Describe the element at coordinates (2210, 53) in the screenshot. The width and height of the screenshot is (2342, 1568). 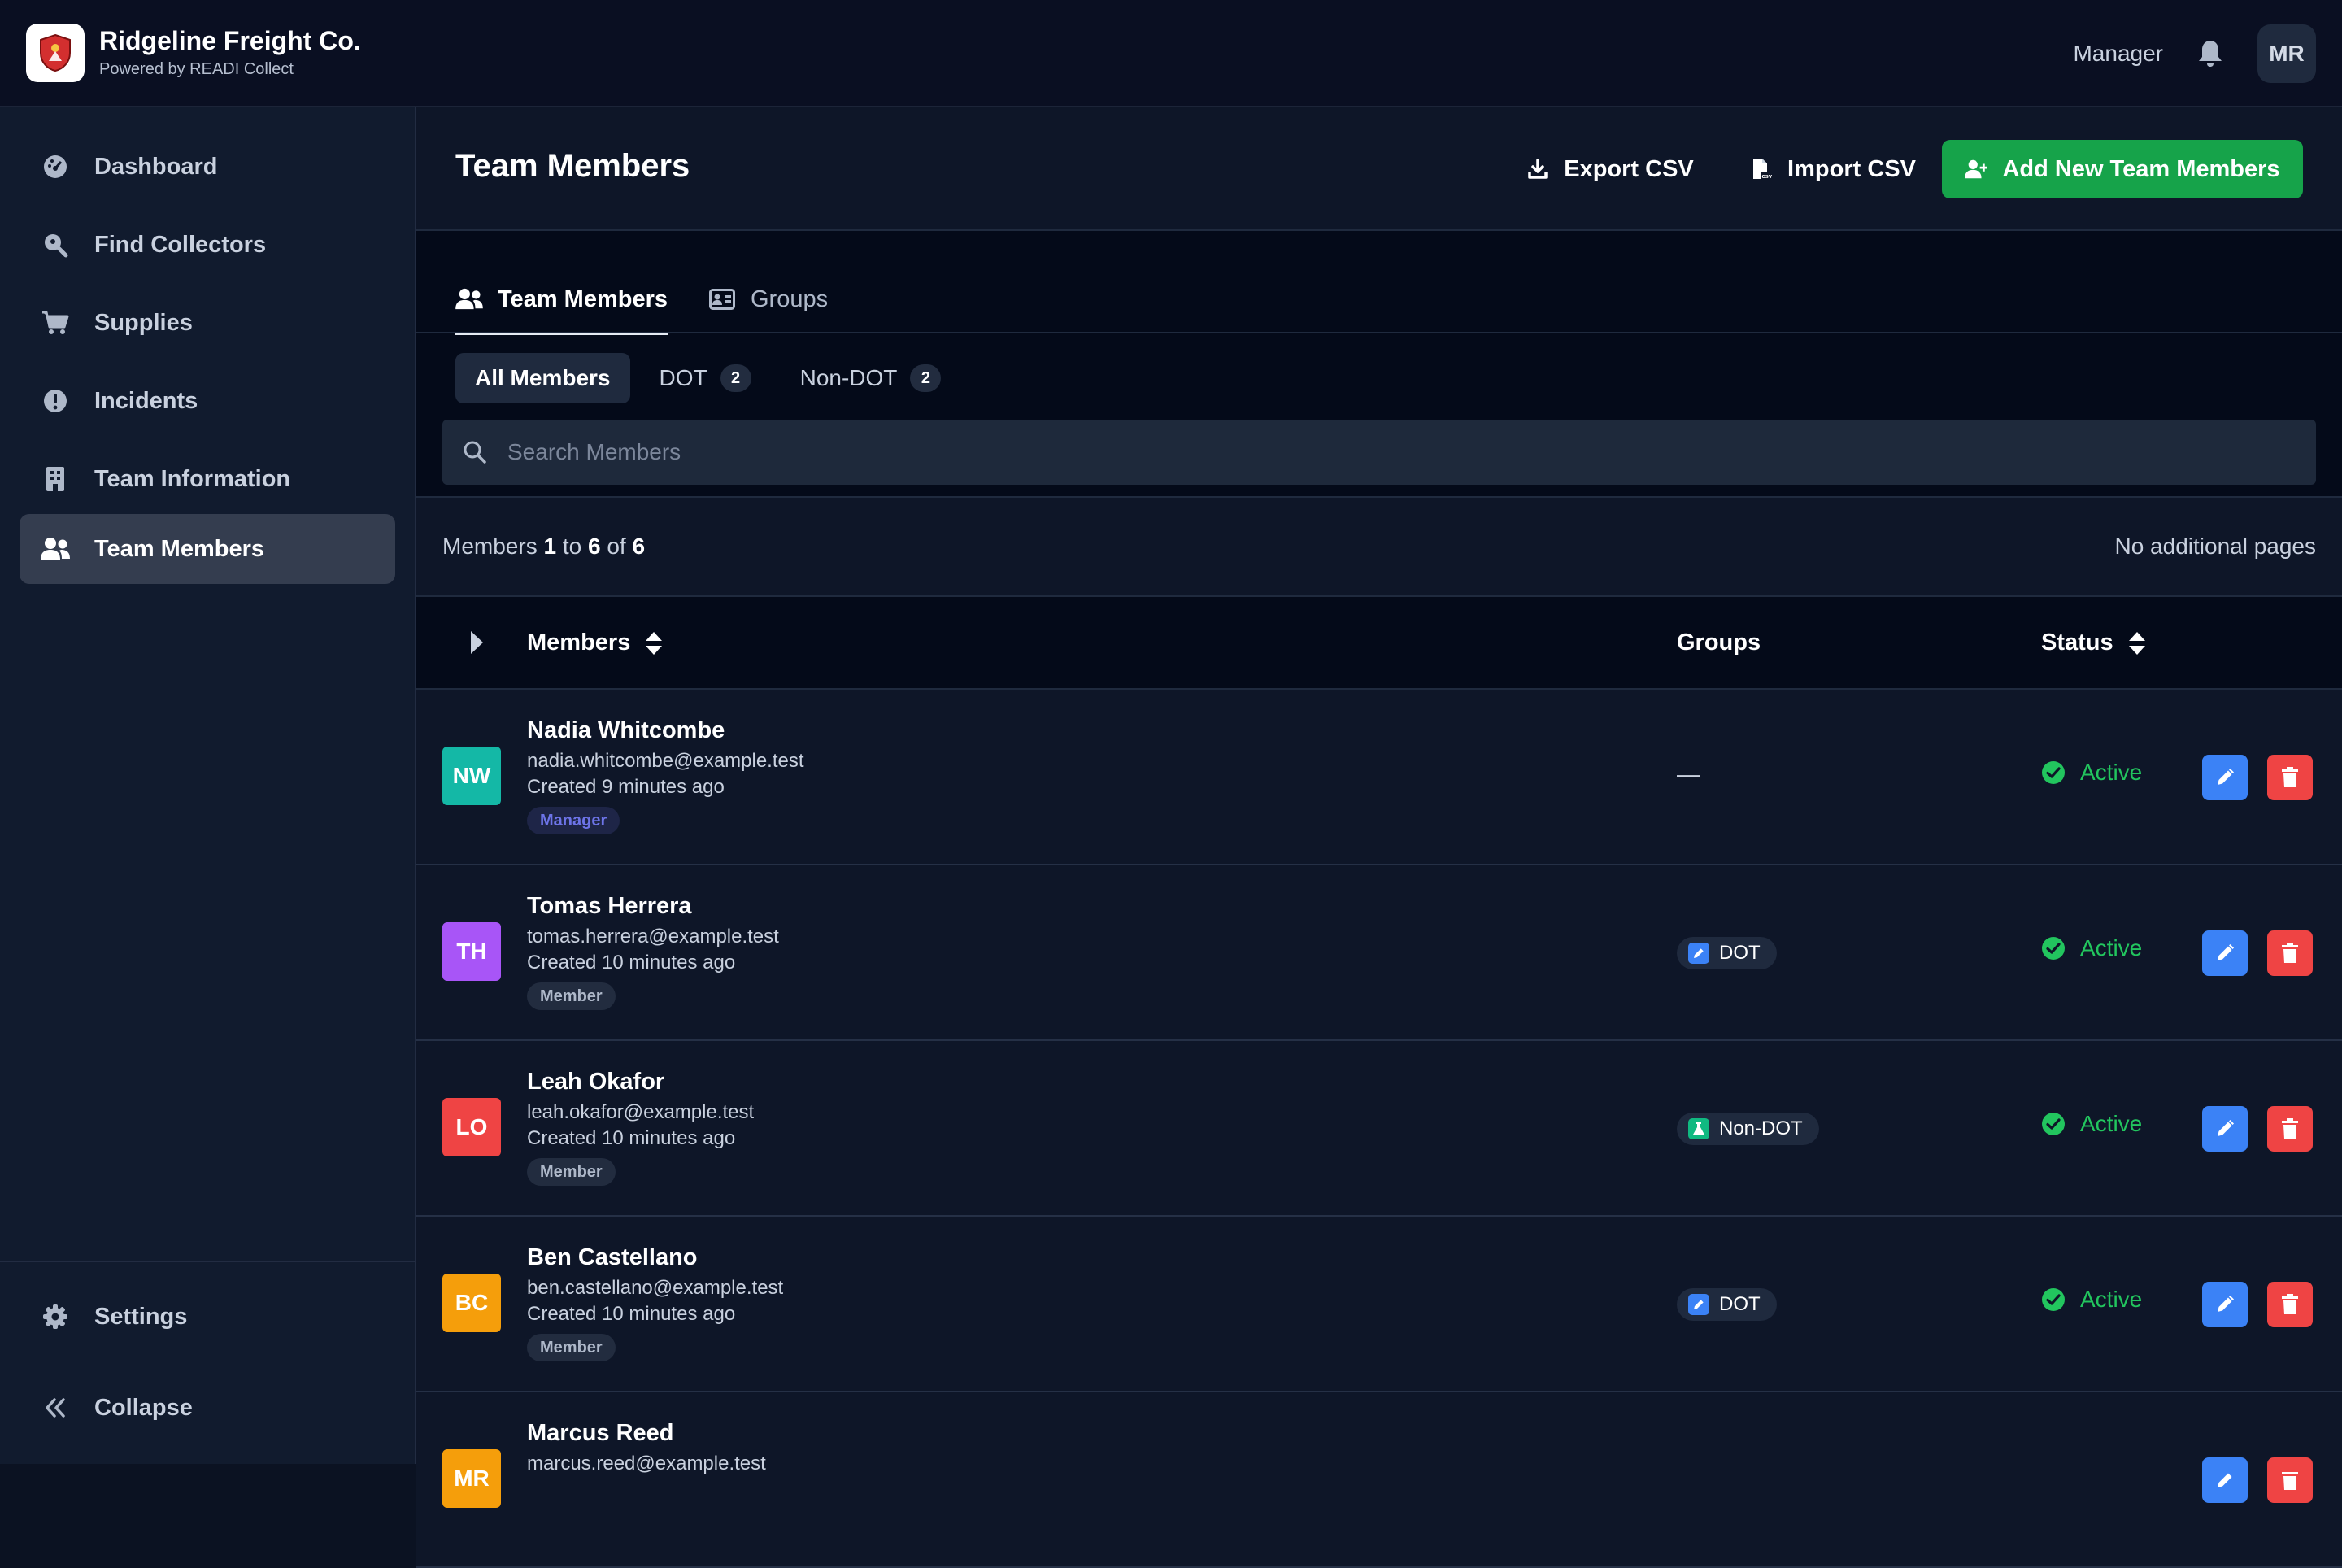
I see `bell-icon` at that location.